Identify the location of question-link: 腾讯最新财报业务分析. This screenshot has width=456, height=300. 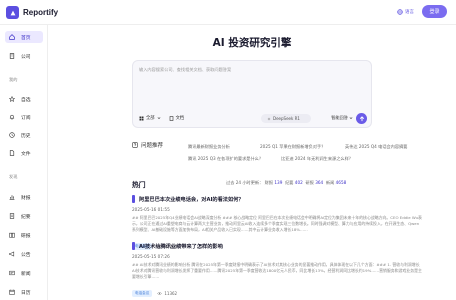
(209, 147).